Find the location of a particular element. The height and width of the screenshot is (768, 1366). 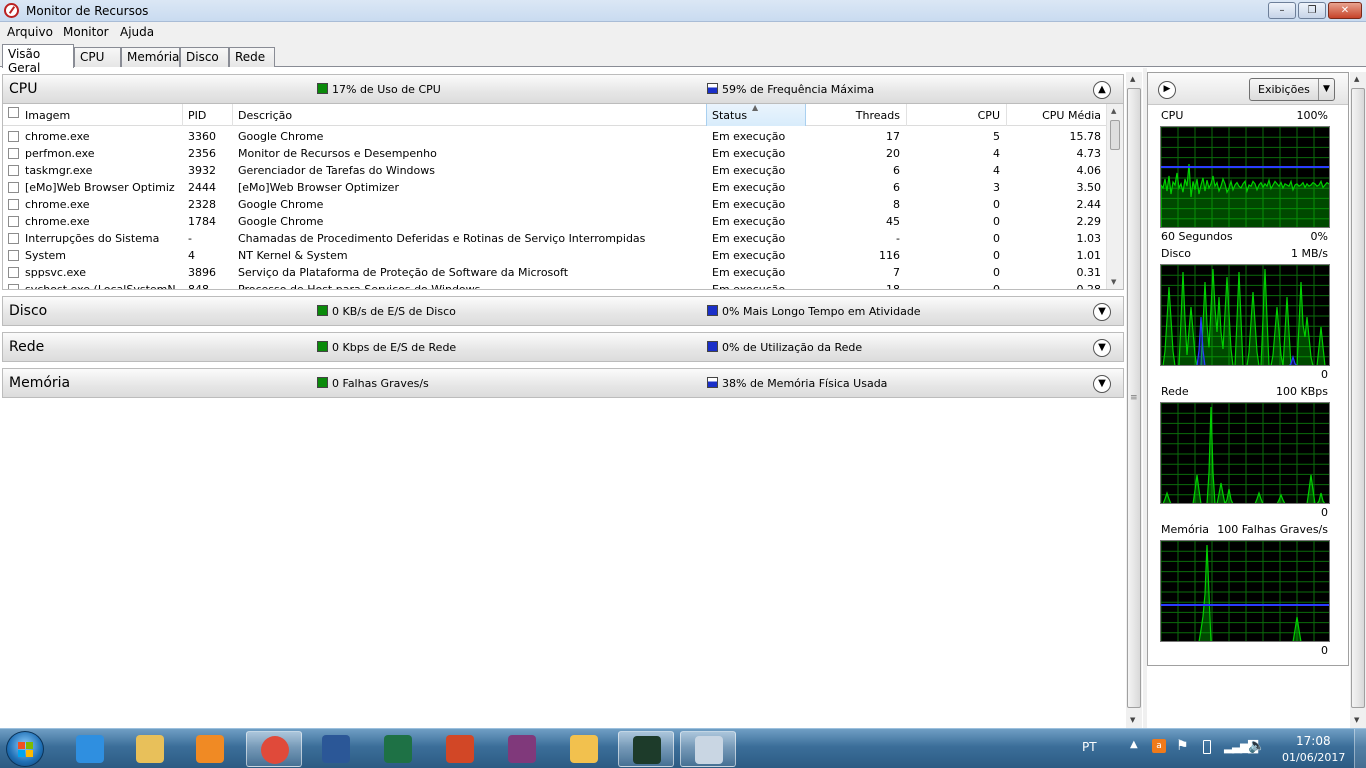

taskbar-media-player-button is located at coordinates (210, 749).